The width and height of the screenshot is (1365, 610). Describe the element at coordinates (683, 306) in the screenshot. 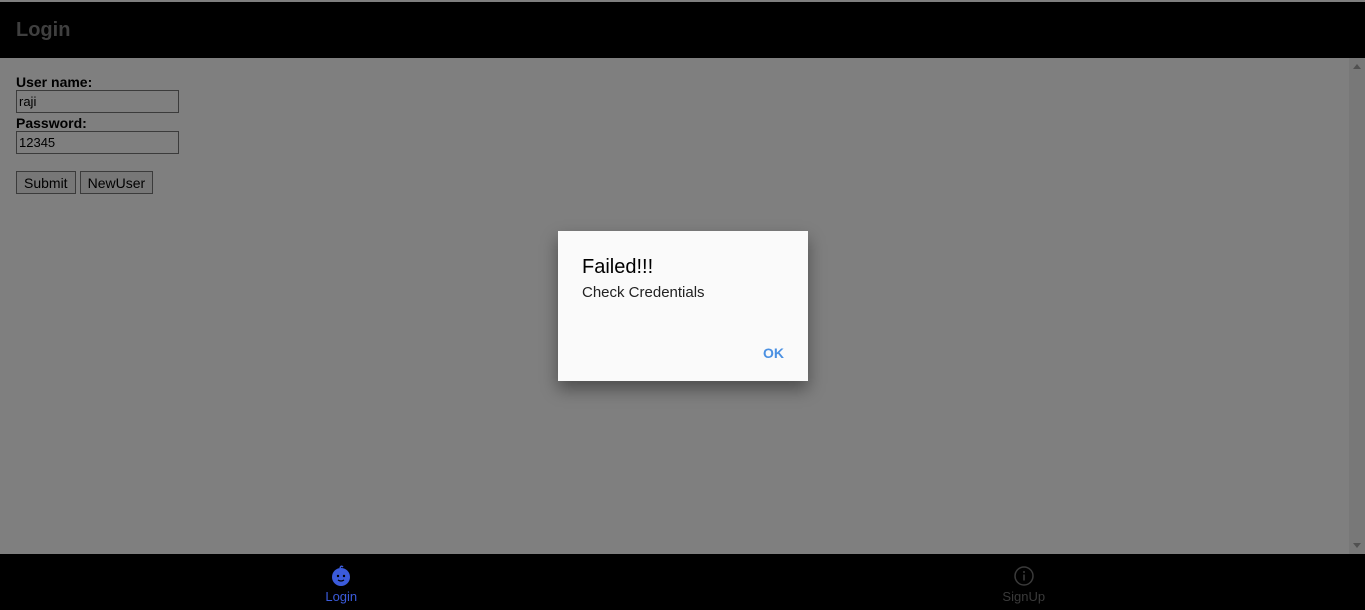

I see `alert-dialog: Failed!!! Check Credentials OK` at that location.